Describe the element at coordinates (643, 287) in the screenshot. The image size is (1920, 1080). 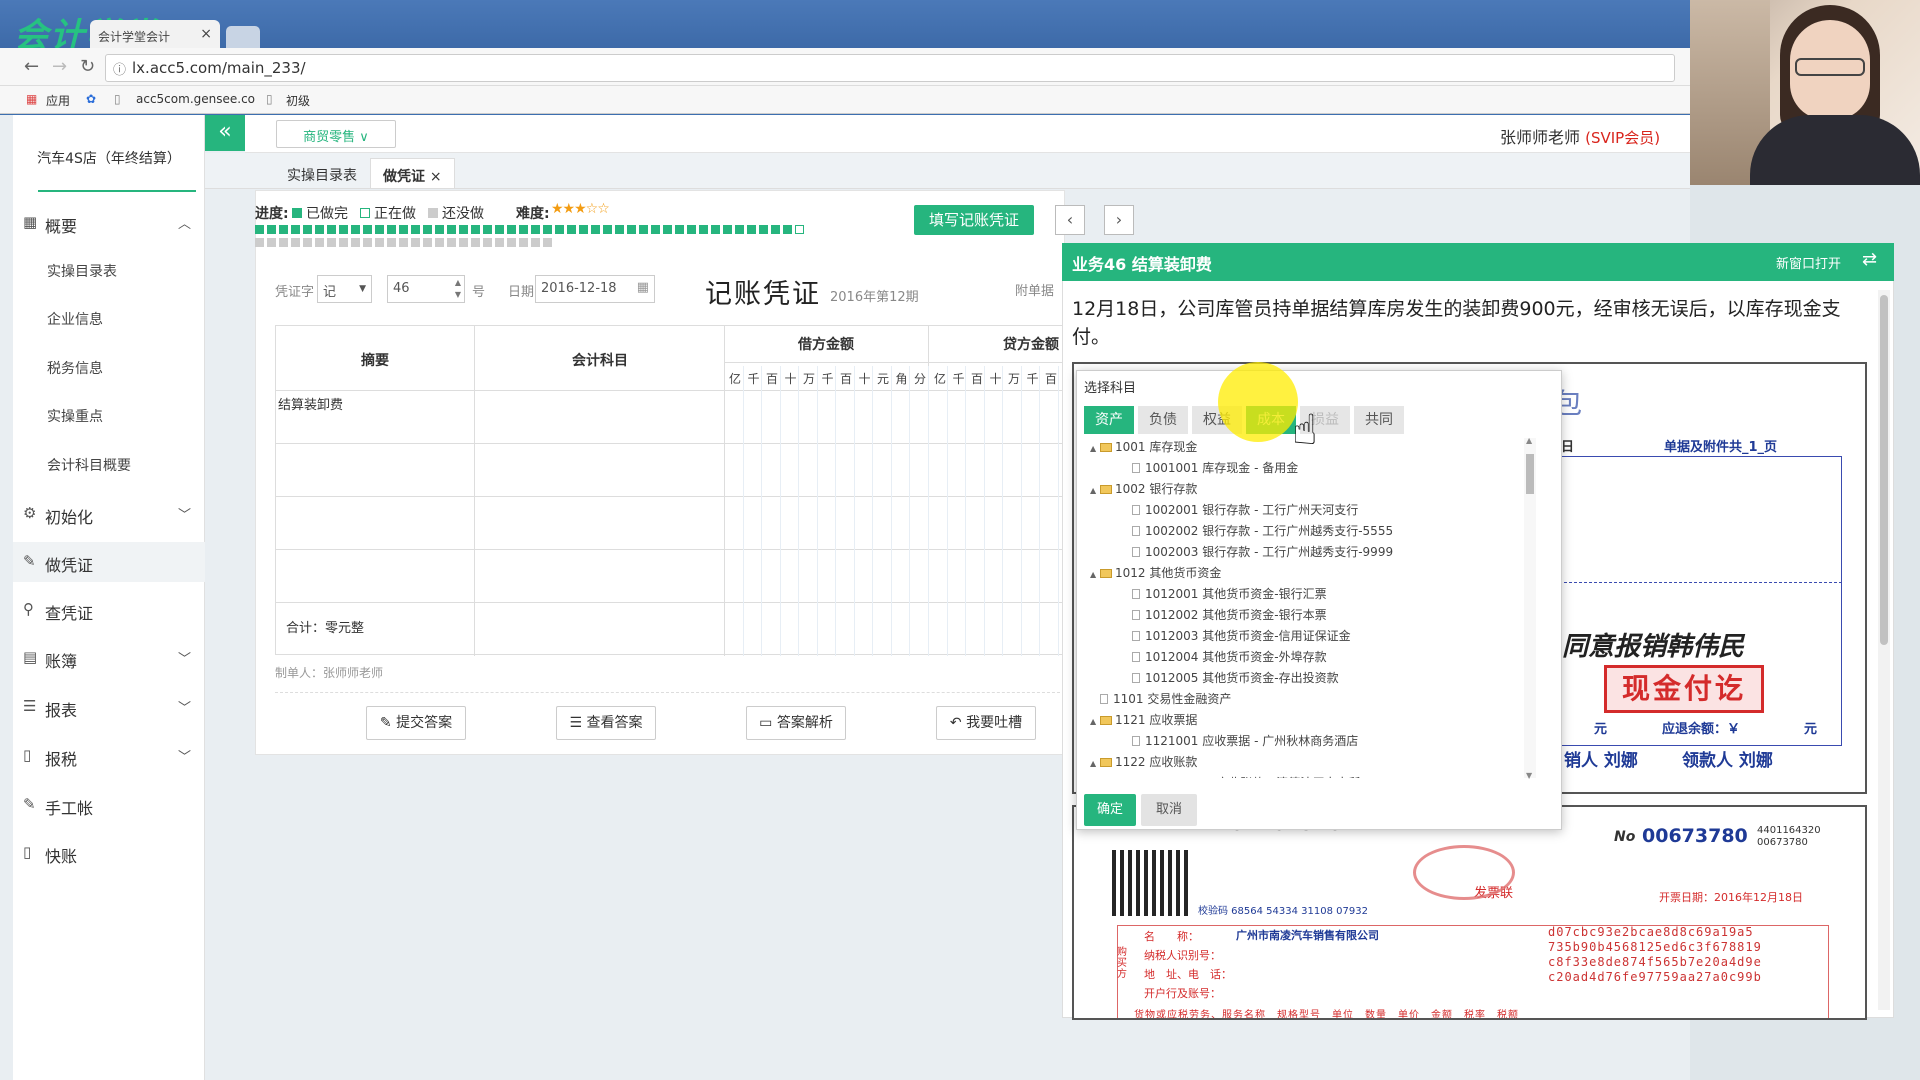
I see `calendar-icon: ▦` at that location.